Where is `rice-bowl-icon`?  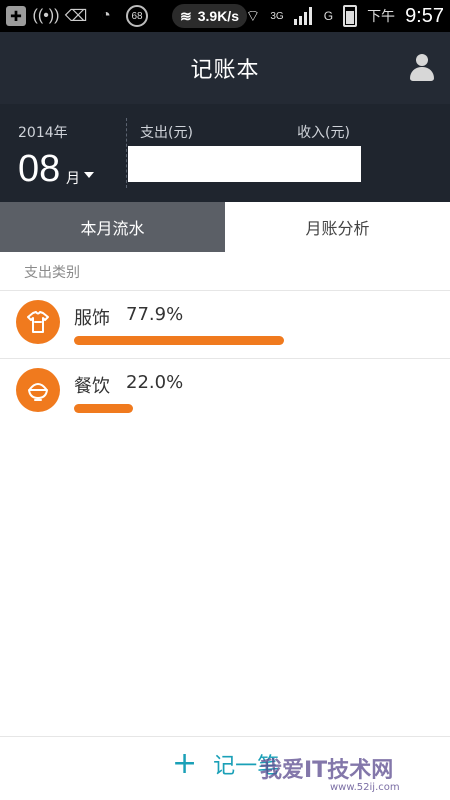
rice-bowl-icon is located at coordinates (38, 390).